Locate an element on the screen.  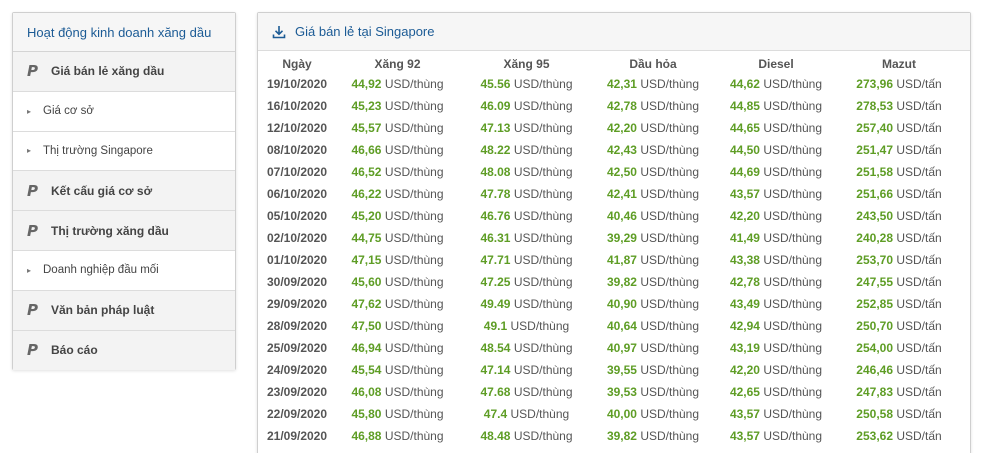
sidebar-item-label: Thị trường Singapore is located at coordinates (98, 150).